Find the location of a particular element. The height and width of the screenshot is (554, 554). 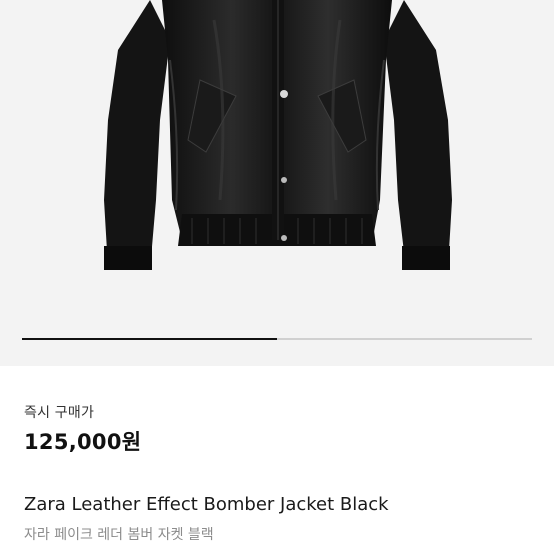

product-title: Zara Leather Effect Bomber Jacket Black is located at coordinates (206, 504).